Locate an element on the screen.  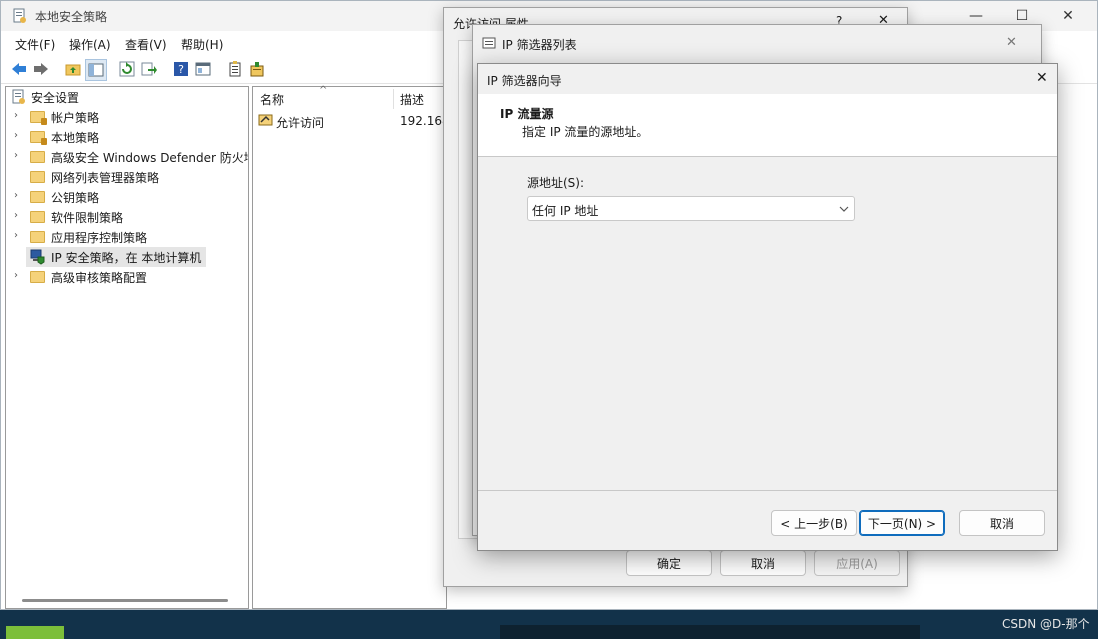
tree-label: 高级审核策略配置 is located at coordinates (99, 278).